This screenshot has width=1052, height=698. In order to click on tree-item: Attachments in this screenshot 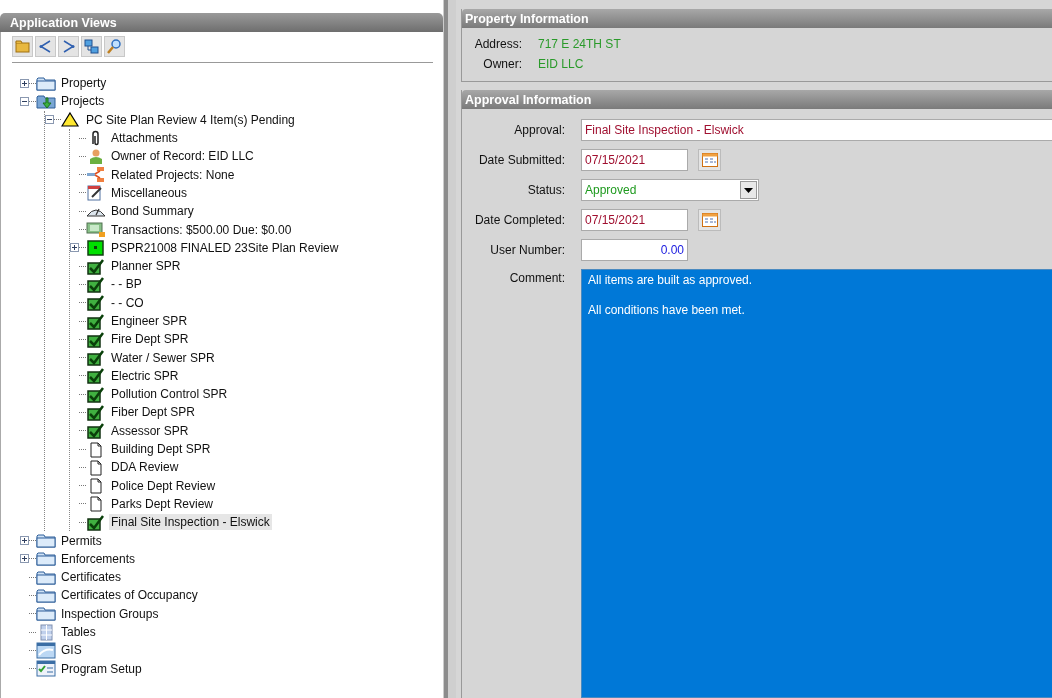, I will do `click(144, 138)`.